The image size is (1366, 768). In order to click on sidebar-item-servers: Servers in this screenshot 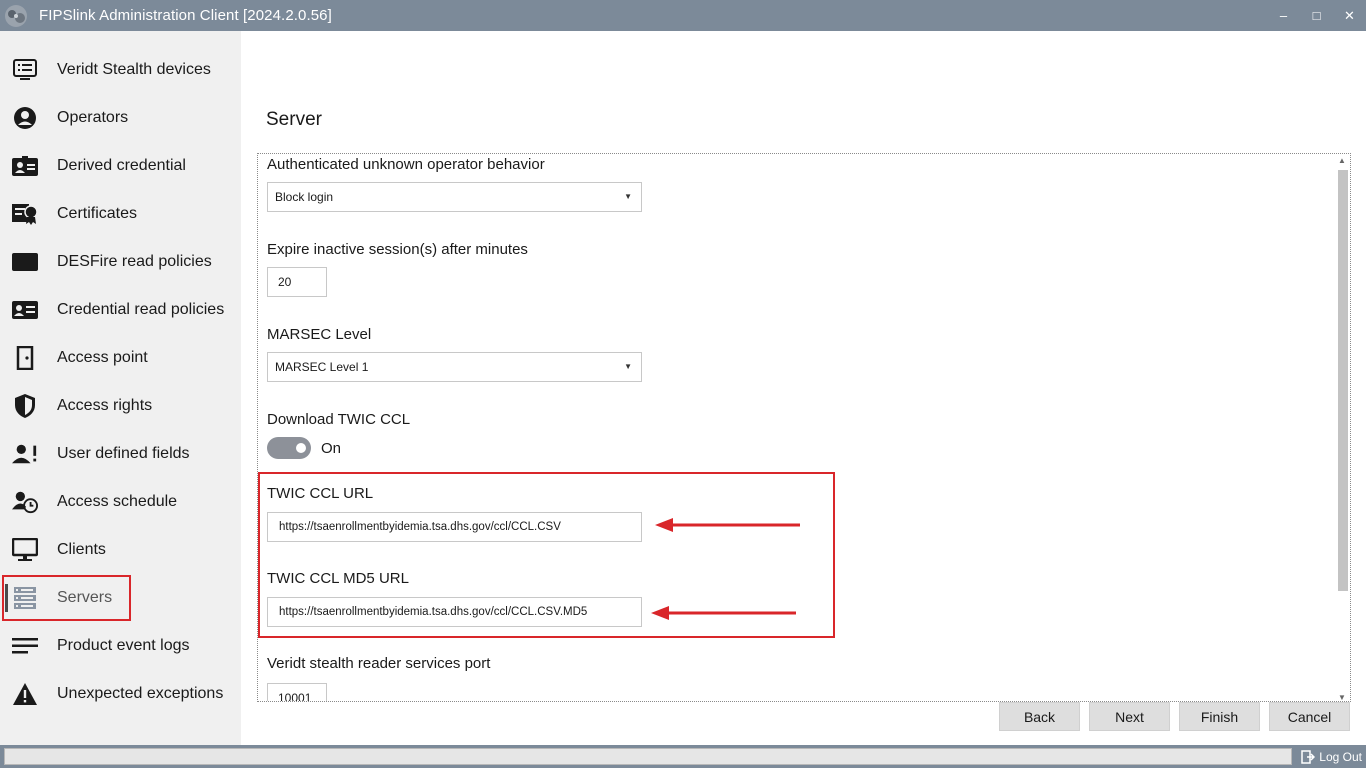, I will do `click(120, 598)`.